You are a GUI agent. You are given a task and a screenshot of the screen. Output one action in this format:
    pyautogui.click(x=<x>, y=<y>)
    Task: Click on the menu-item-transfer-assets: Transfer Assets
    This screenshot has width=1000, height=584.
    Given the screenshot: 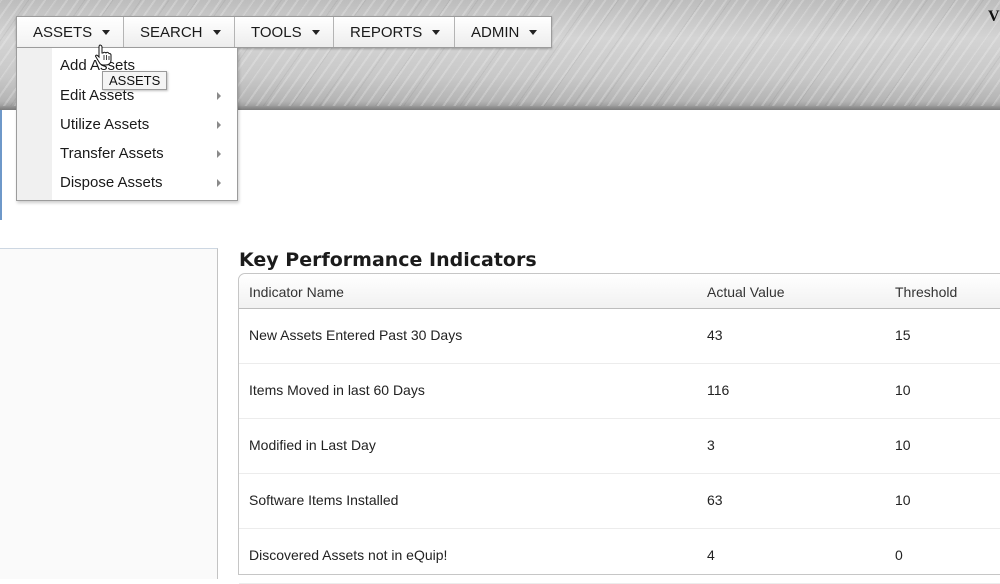 What is the action you would take?
    pyautogui.click(x=127, y=153)
    